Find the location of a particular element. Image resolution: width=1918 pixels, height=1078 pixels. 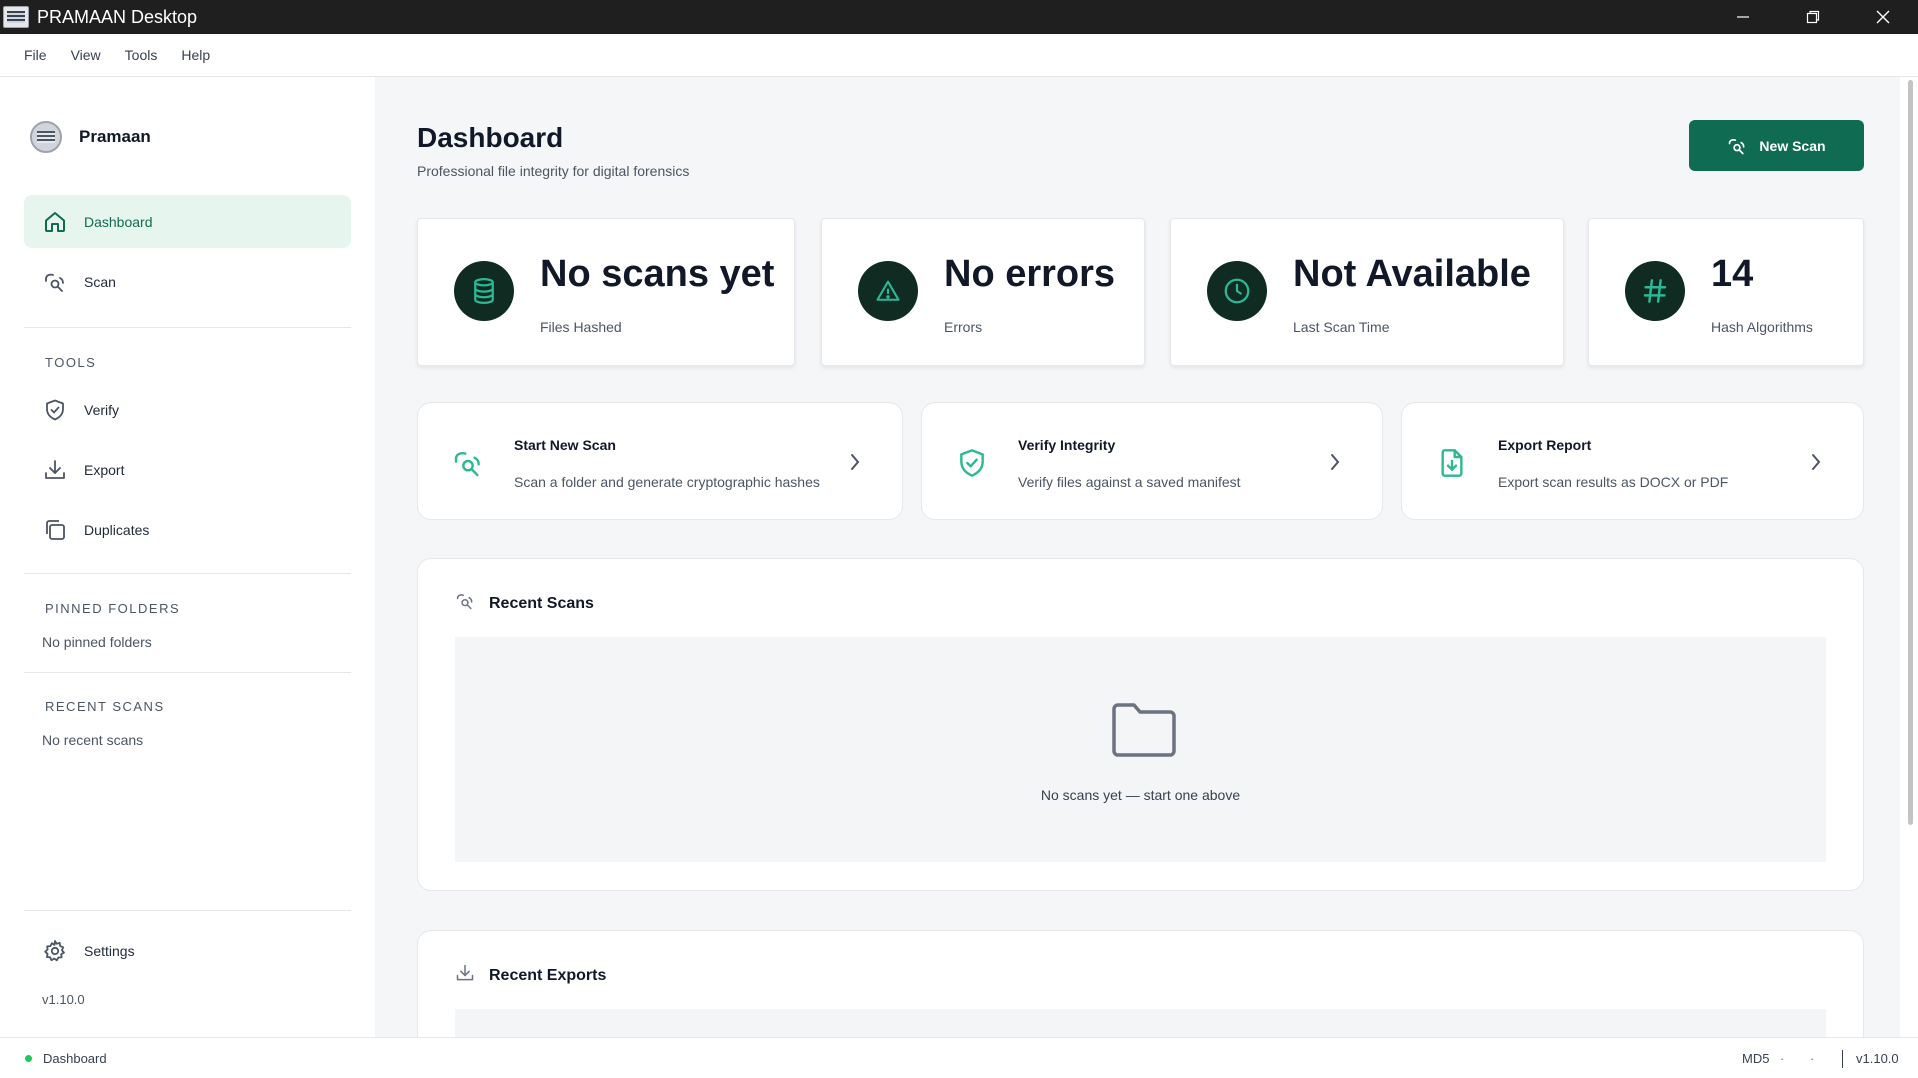

window-title: PRAMAAN Desktop is located at coordinates (117, 16).